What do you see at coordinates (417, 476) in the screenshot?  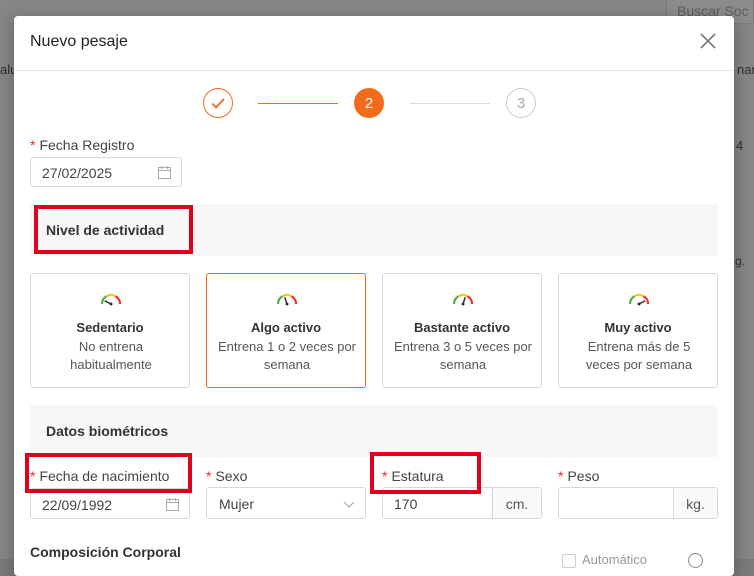 I see `estatura-label-text: Estatura` at bounding box center [417, 476].